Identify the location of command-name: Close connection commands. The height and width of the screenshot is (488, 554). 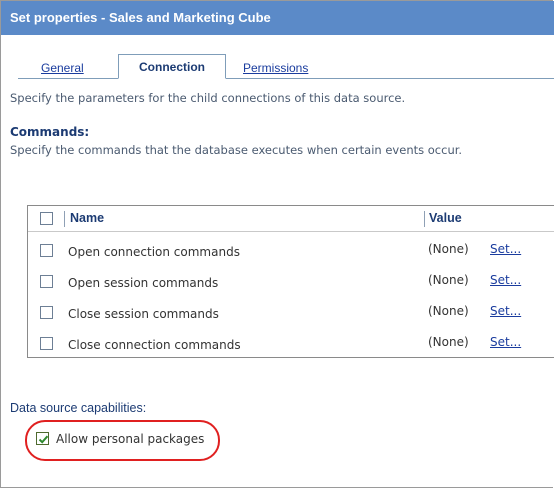
(154, 345).